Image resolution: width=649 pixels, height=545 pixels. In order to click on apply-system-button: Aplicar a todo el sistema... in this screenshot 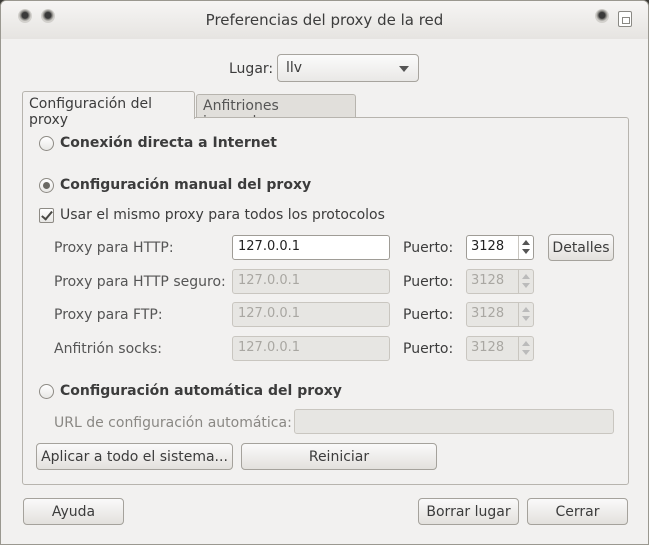, I will do `click(134, 456)`.